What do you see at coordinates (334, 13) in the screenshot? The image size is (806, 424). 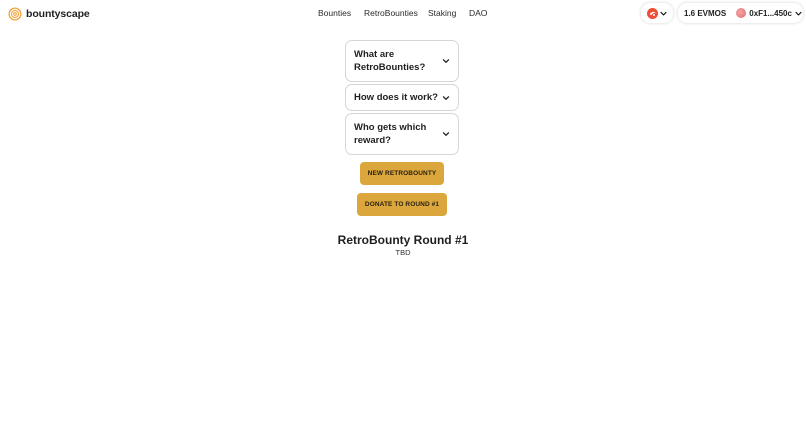 I see `nav-item-bounties: Bounties` at bounding box center [334, 13].